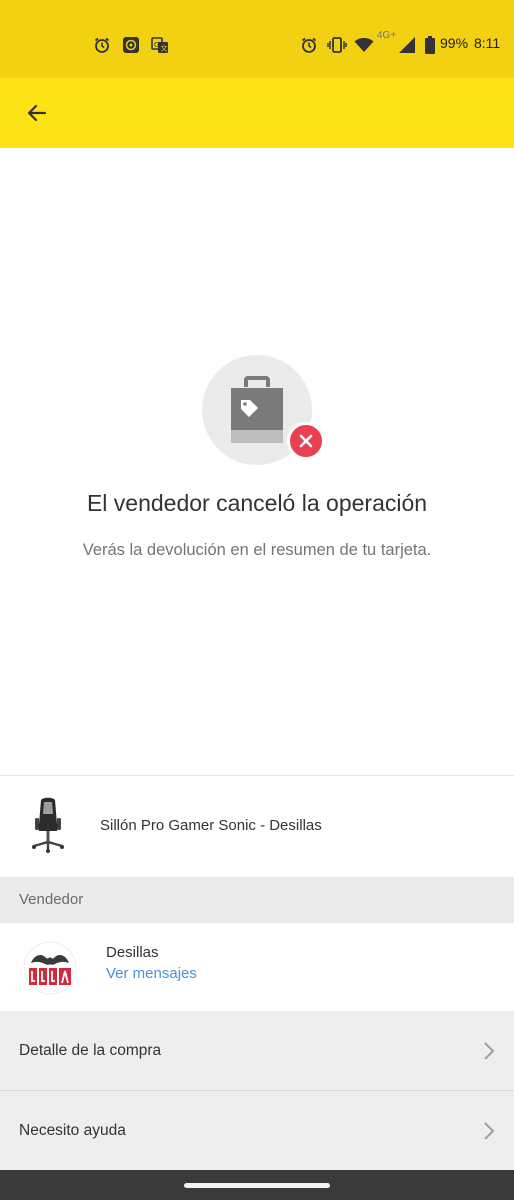  What do you see at coordinates (257, 967) in the screenshot?
I see `seller-row: Desillas Ver mensajes` at bounding box center [257, 967].